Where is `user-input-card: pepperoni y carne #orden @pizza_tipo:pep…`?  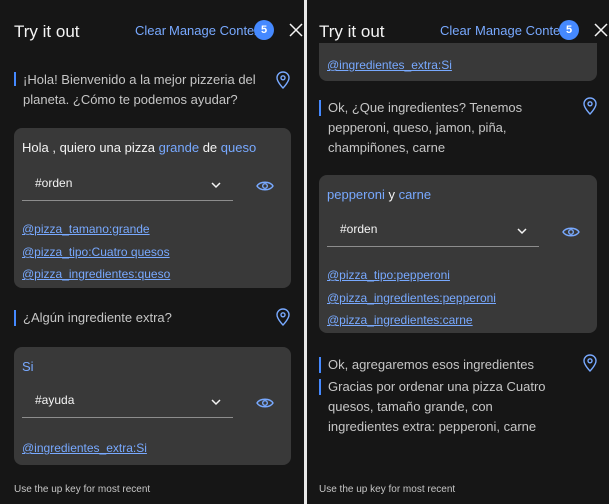
user-input-card: pepperoni y carne #orden @pizza_tipo:pep… is located at coordinates (458, 254).